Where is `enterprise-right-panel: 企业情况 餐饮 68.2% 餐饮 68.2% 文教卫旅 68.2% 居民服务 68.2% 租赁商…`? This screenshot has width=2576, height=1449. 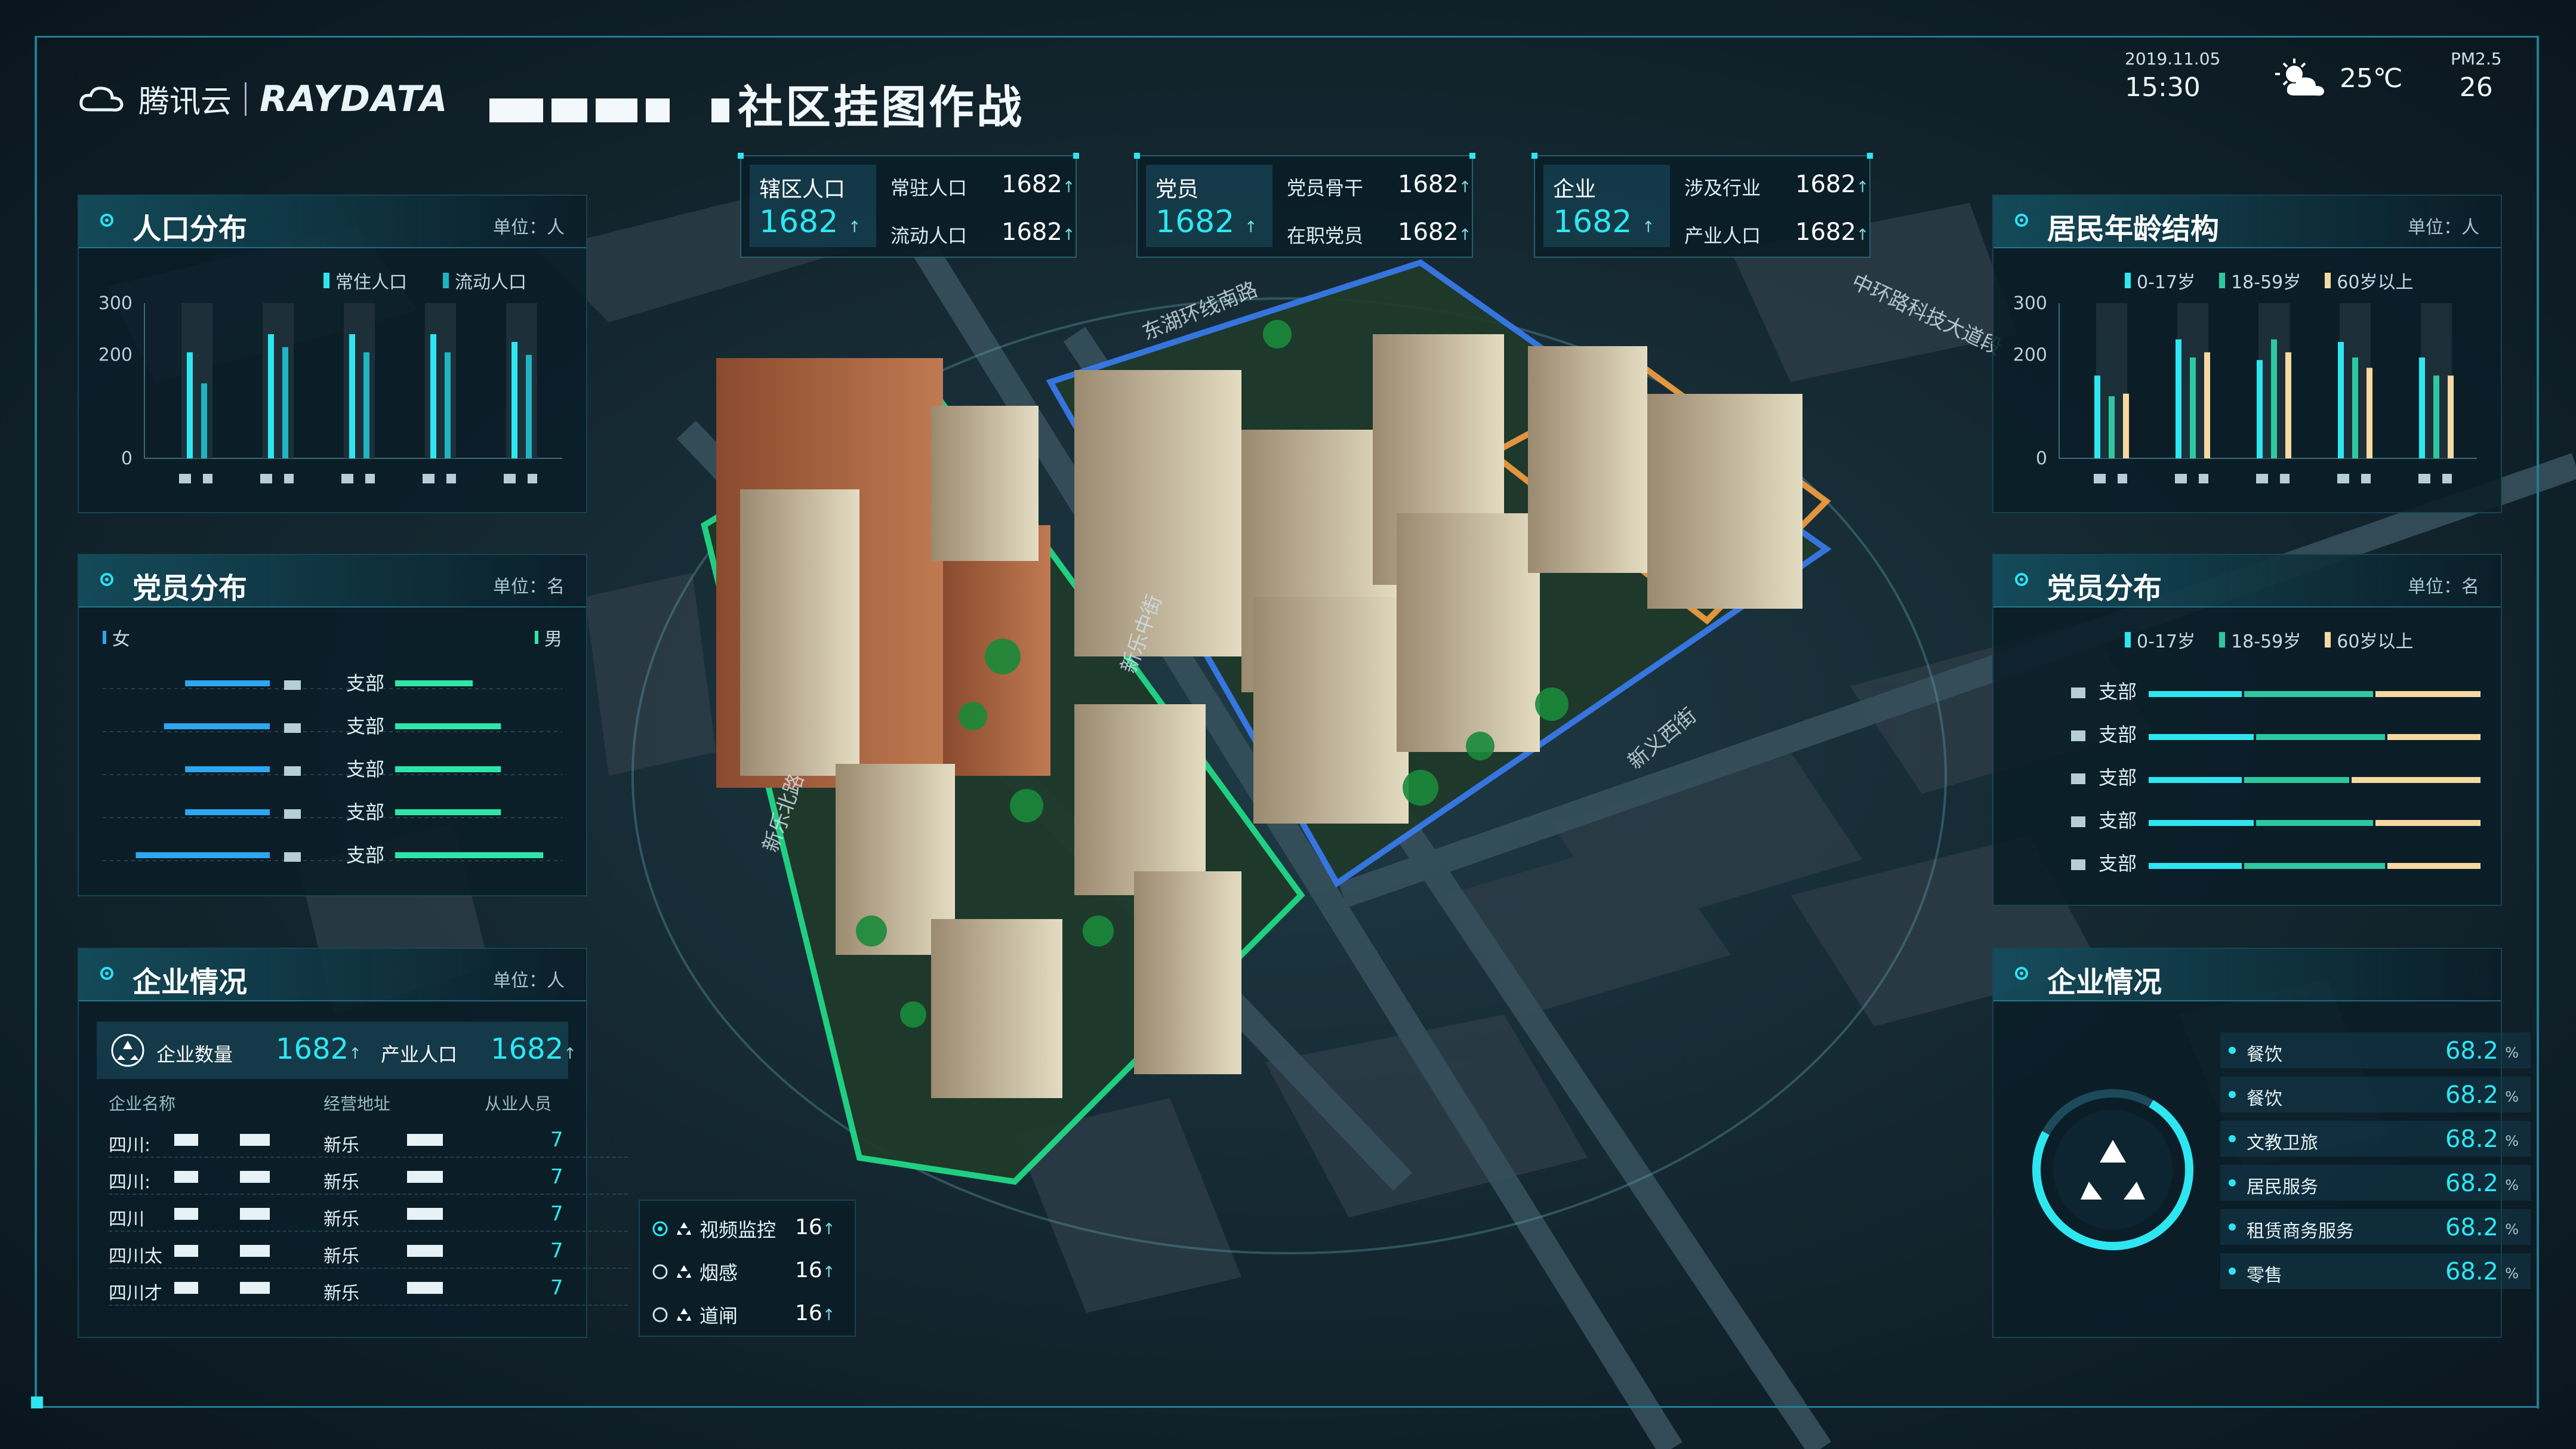 enterprise-right-panel: 企业情况 餐饮 68.2% 餐饮 68.2% 文教卫旅 68.2% 居民服务 68.2% 租赁商… is located at coordinates (2261, 1143).